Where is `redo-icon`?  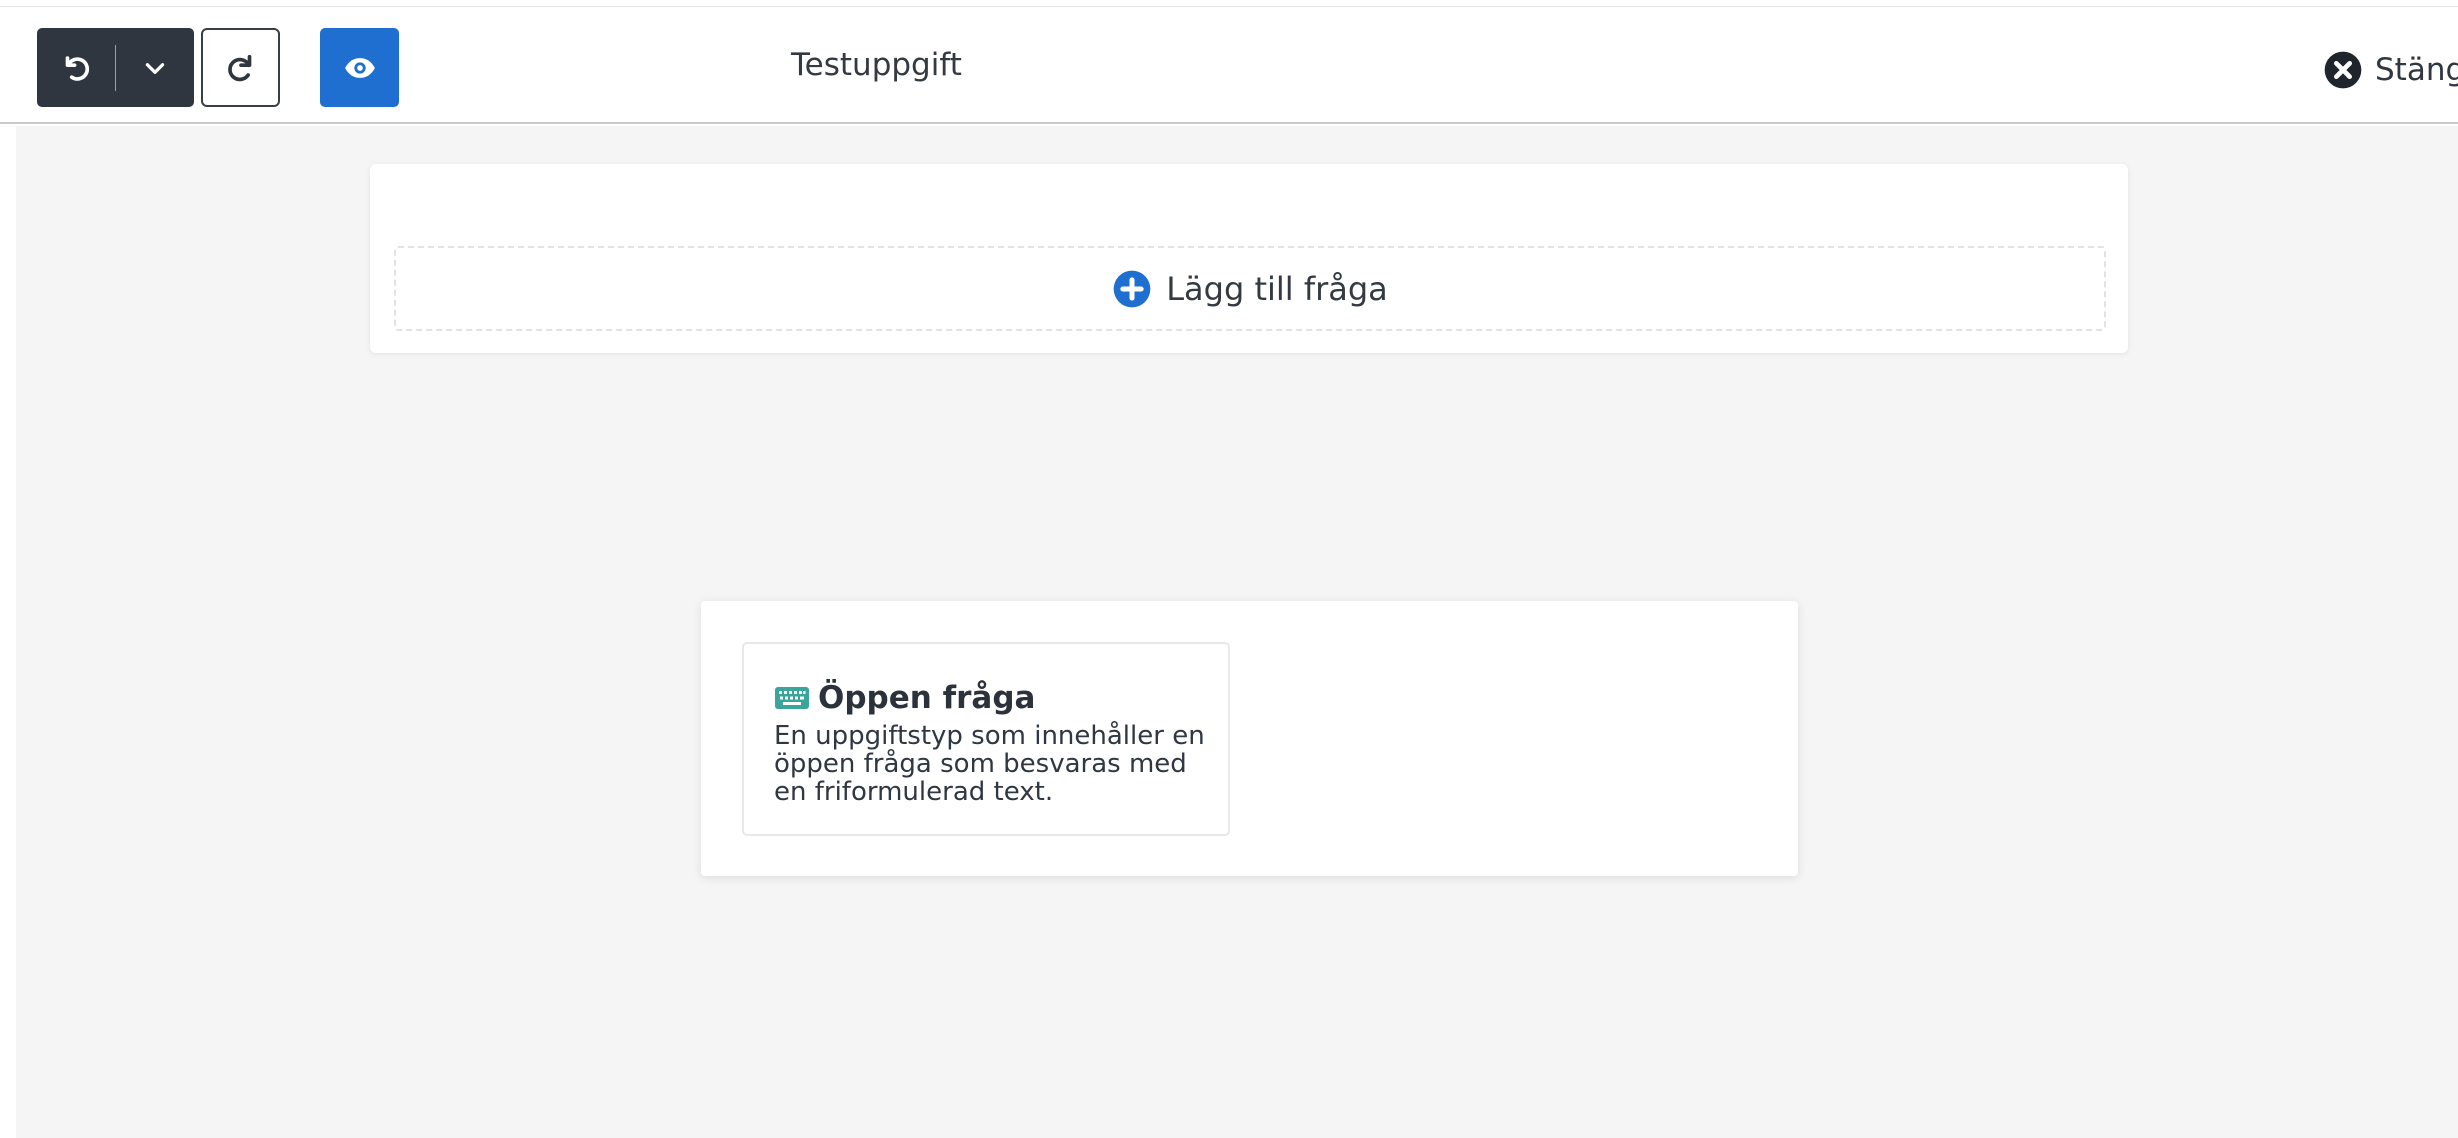
redo-icon is located at coordinates (239, 67).